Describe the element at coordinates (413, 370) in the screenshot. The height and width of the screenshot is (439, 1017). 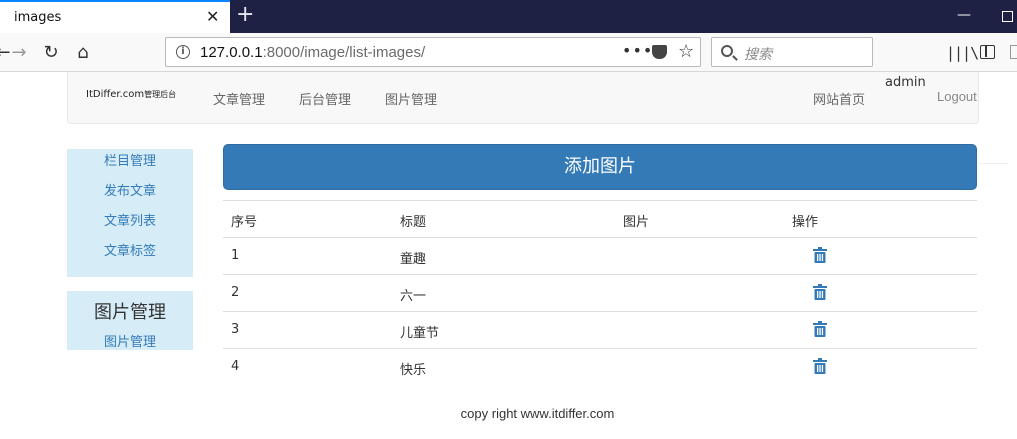
I see `row-title: 快乐` at that location.